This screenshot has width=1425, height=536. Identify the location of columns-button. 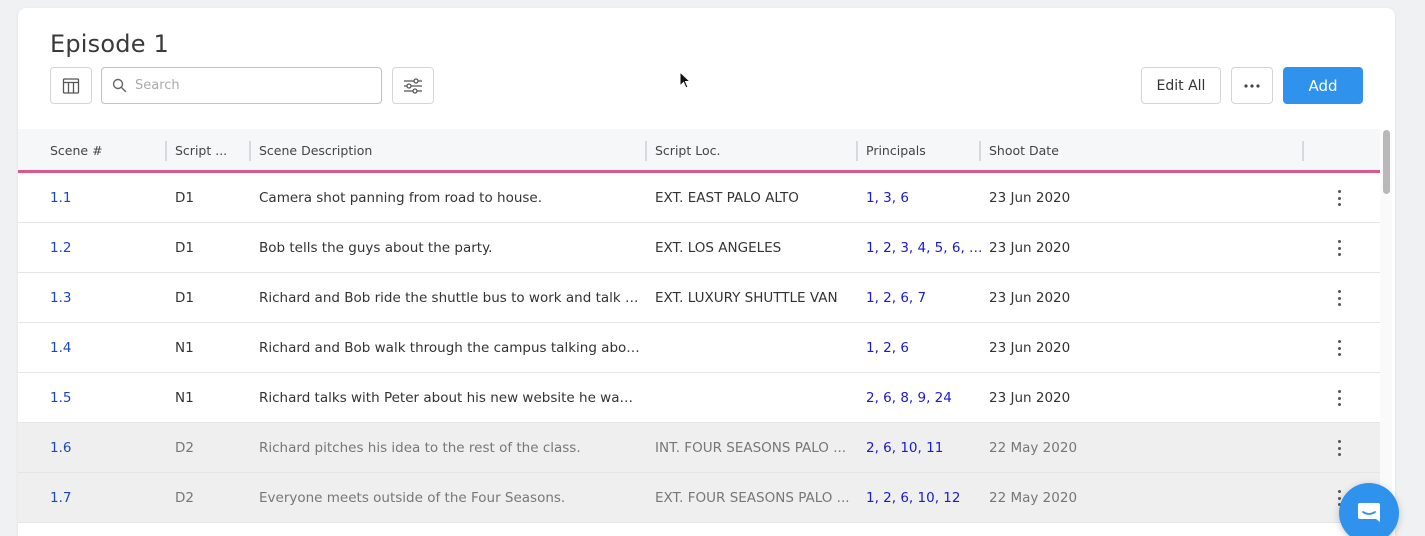
(71, 85).